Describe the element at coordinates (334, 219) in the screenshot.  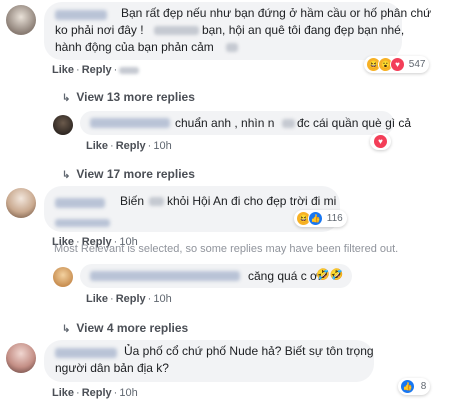
I see `reaction-number: 116` at that location.